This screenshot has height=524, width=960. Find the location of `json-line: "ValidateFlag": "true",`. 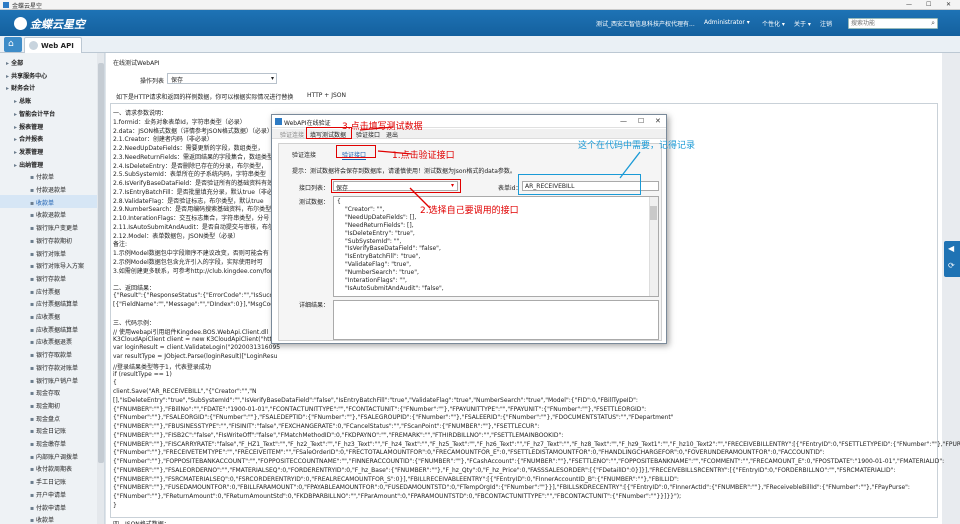

json-line: "ValidateFlag": "true", is located at coordinates (378, 265).